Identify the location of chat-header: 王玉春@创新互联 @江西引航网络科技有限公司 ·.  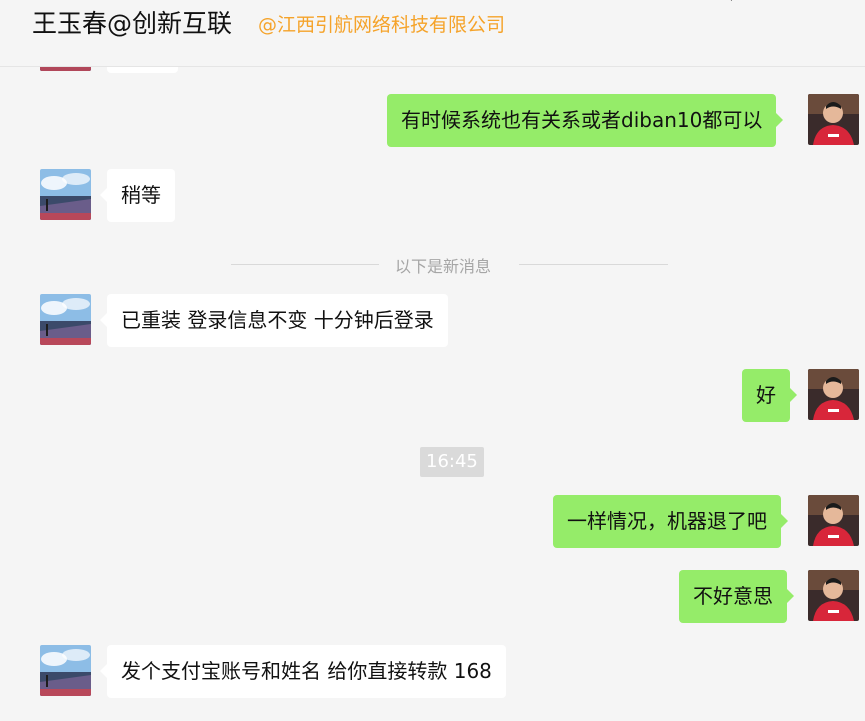
(432, 33).